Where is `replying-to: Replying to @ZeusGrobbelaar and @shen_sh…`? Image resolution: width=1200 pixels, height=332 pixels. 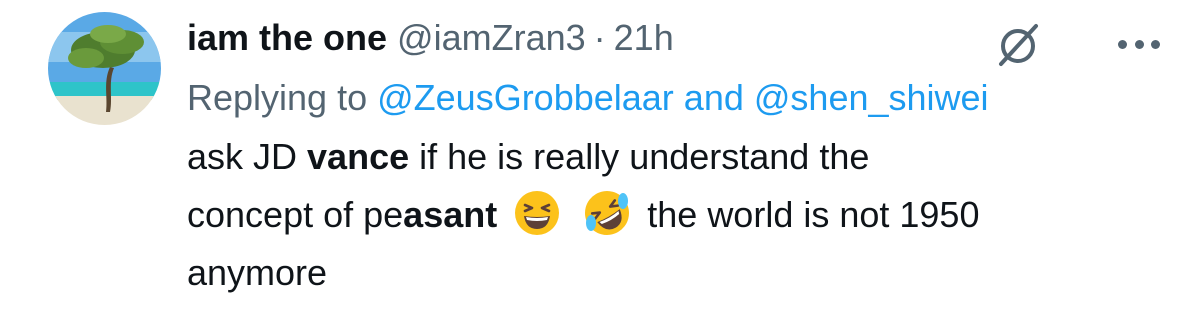
replying-to: Replying to @ZeusGrobbelaar and @shen_sh… is located at coordinates (673, 98).